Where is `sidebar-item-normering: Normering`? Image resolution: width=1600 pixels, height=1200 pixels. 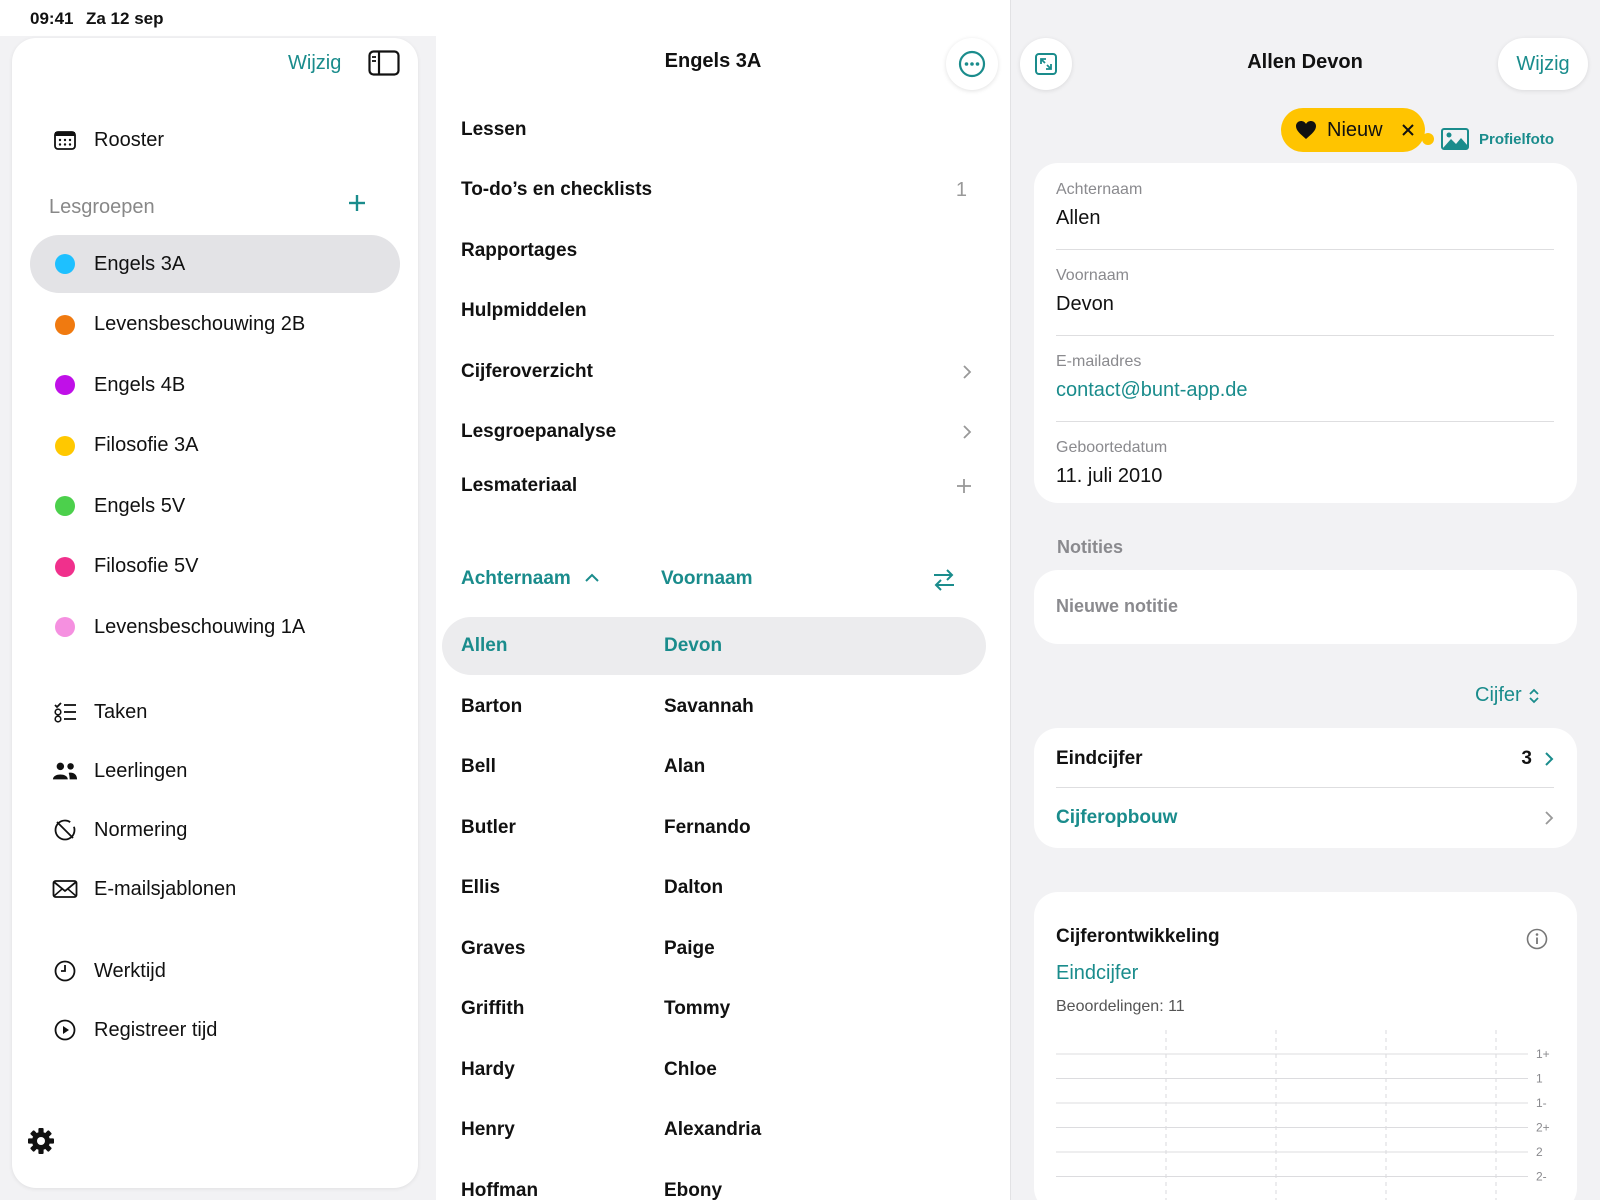 sidebar-item-normering: Normering is located at coordinates (215, 830).